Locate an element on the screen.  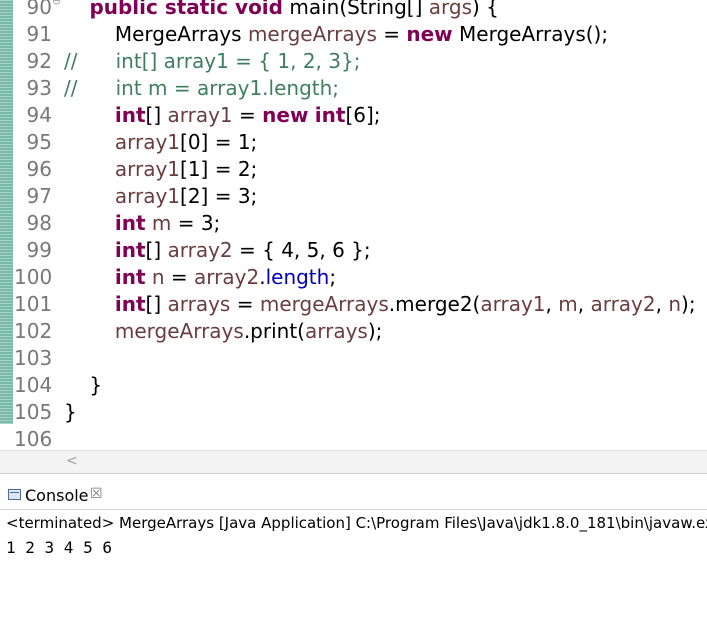
console-icon is located at coordinates (14, 494).